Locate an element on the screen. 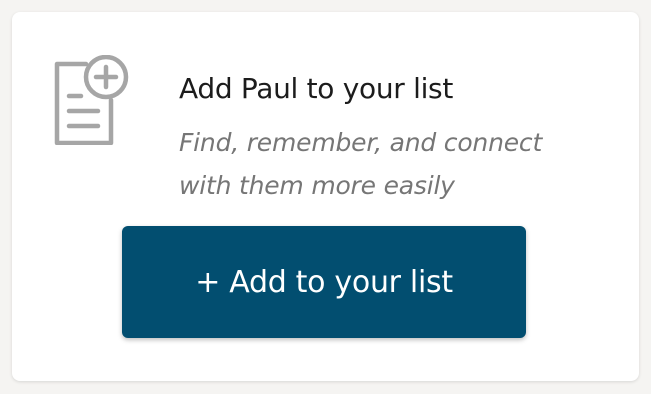  add-to-list-icon is located at coordinates (93, 100).